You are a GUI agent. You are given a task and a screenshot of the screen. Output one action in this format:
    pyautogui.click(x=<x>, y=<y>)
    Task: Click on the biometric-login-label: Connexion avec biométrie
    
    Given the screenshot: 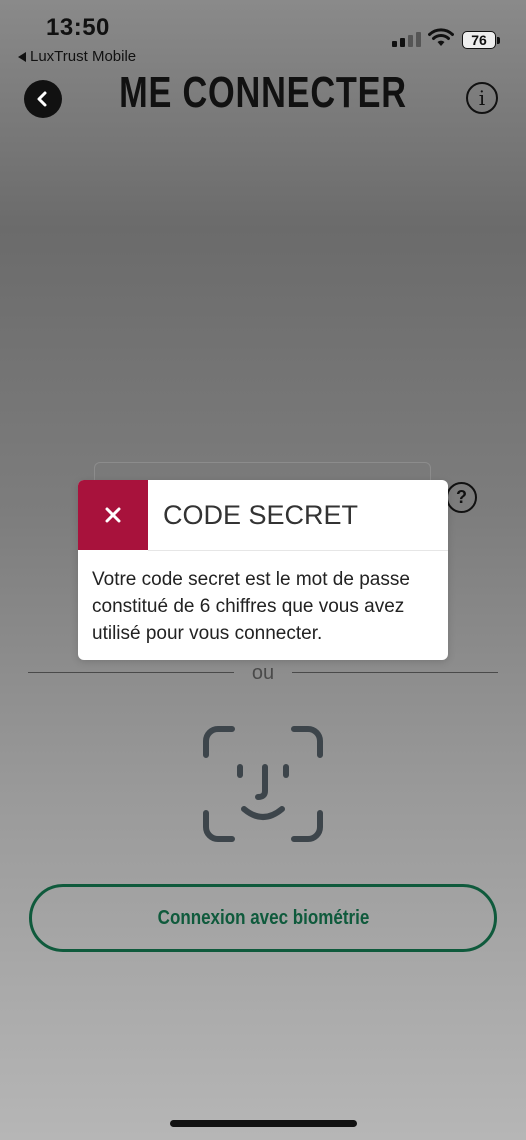 What is the action you would take?
    pyautogui.click(x=263, y=917)
    